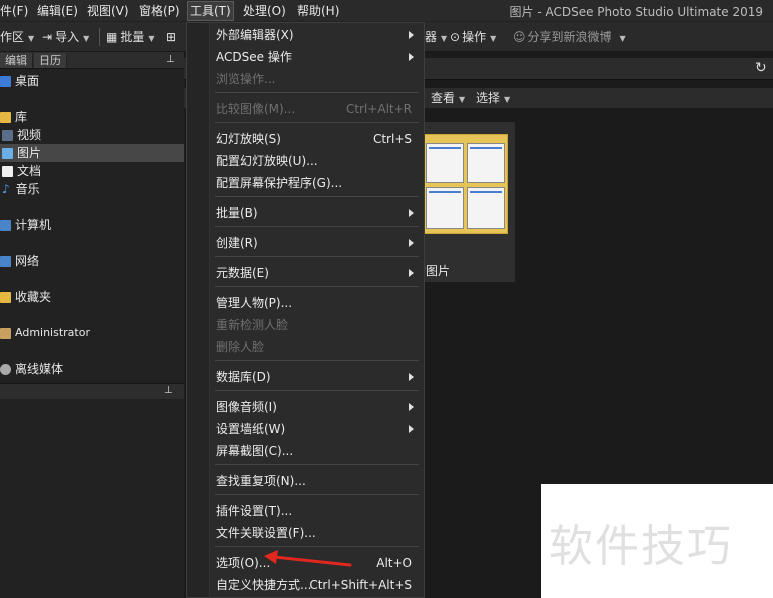 The height and width of the screenshot is (598, 773). What do you see at coordinates (92, 391) in the screenshot?
I see `lower-panel-header: ⊥` at bounding box center [92, 391].